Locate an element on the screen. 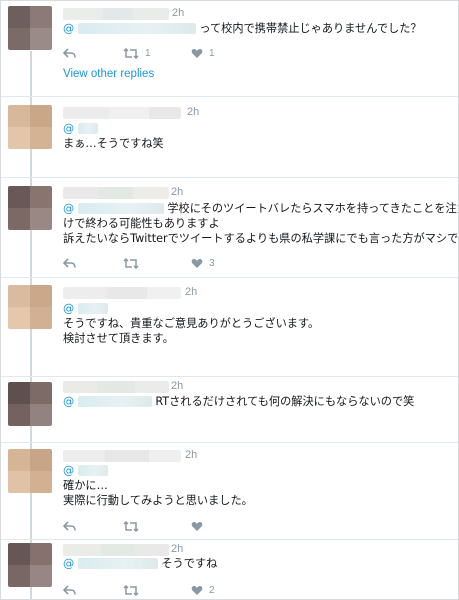 The width and height of the screenshot is (459, 600). tweet-line: そうですね is located at coordinates (189, 563).